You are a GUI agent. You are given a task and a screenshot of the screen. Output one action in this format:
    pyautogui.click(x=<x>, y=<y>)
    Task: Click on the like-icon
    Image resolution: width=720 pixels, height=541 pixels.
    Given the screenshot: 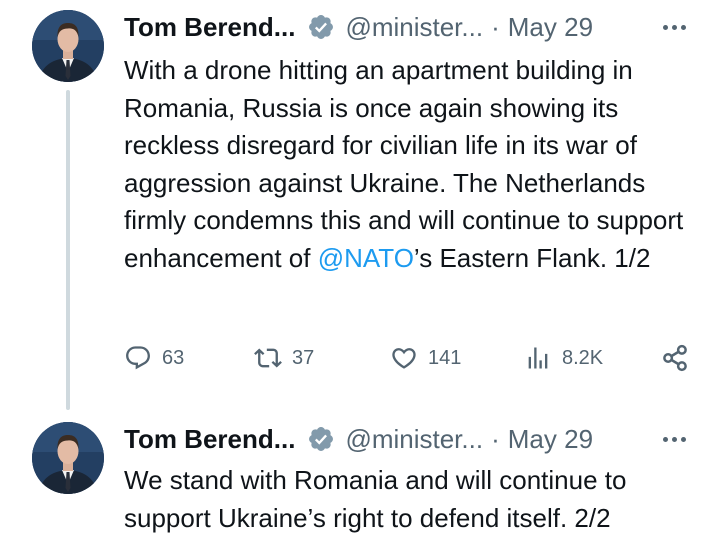 What is the action you would take?
    pyautogui.click(x=404, y=358)
    